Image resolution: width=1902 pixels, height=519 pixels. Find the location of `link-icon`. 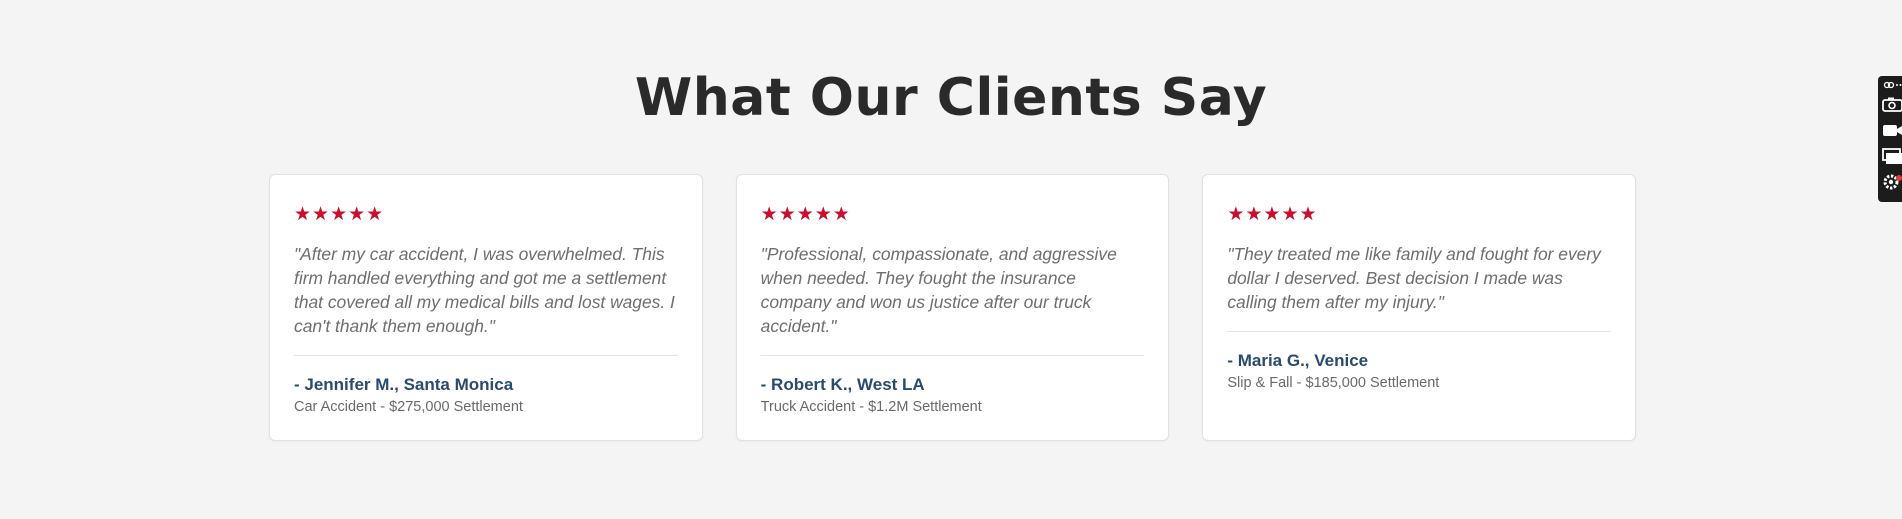

link-icon is located at coordinates (1890, 85).